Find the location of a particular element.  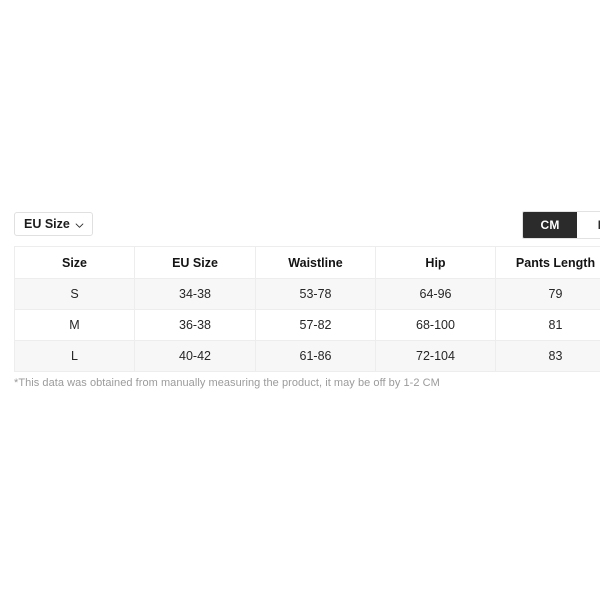

unit-toggle-cm: CM is located at coordinates (550, 225).